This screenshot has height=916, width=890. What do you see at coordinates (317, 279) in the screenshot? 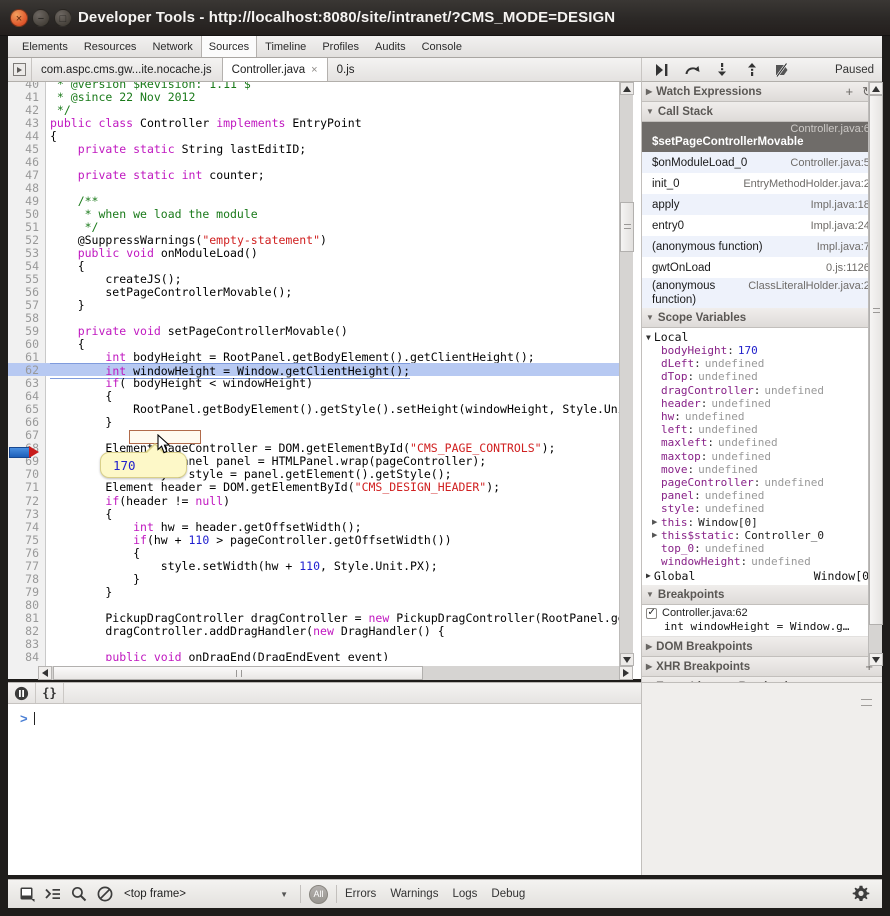
I see `code-line: 55 createJS();` at bounding box center [317, 279].